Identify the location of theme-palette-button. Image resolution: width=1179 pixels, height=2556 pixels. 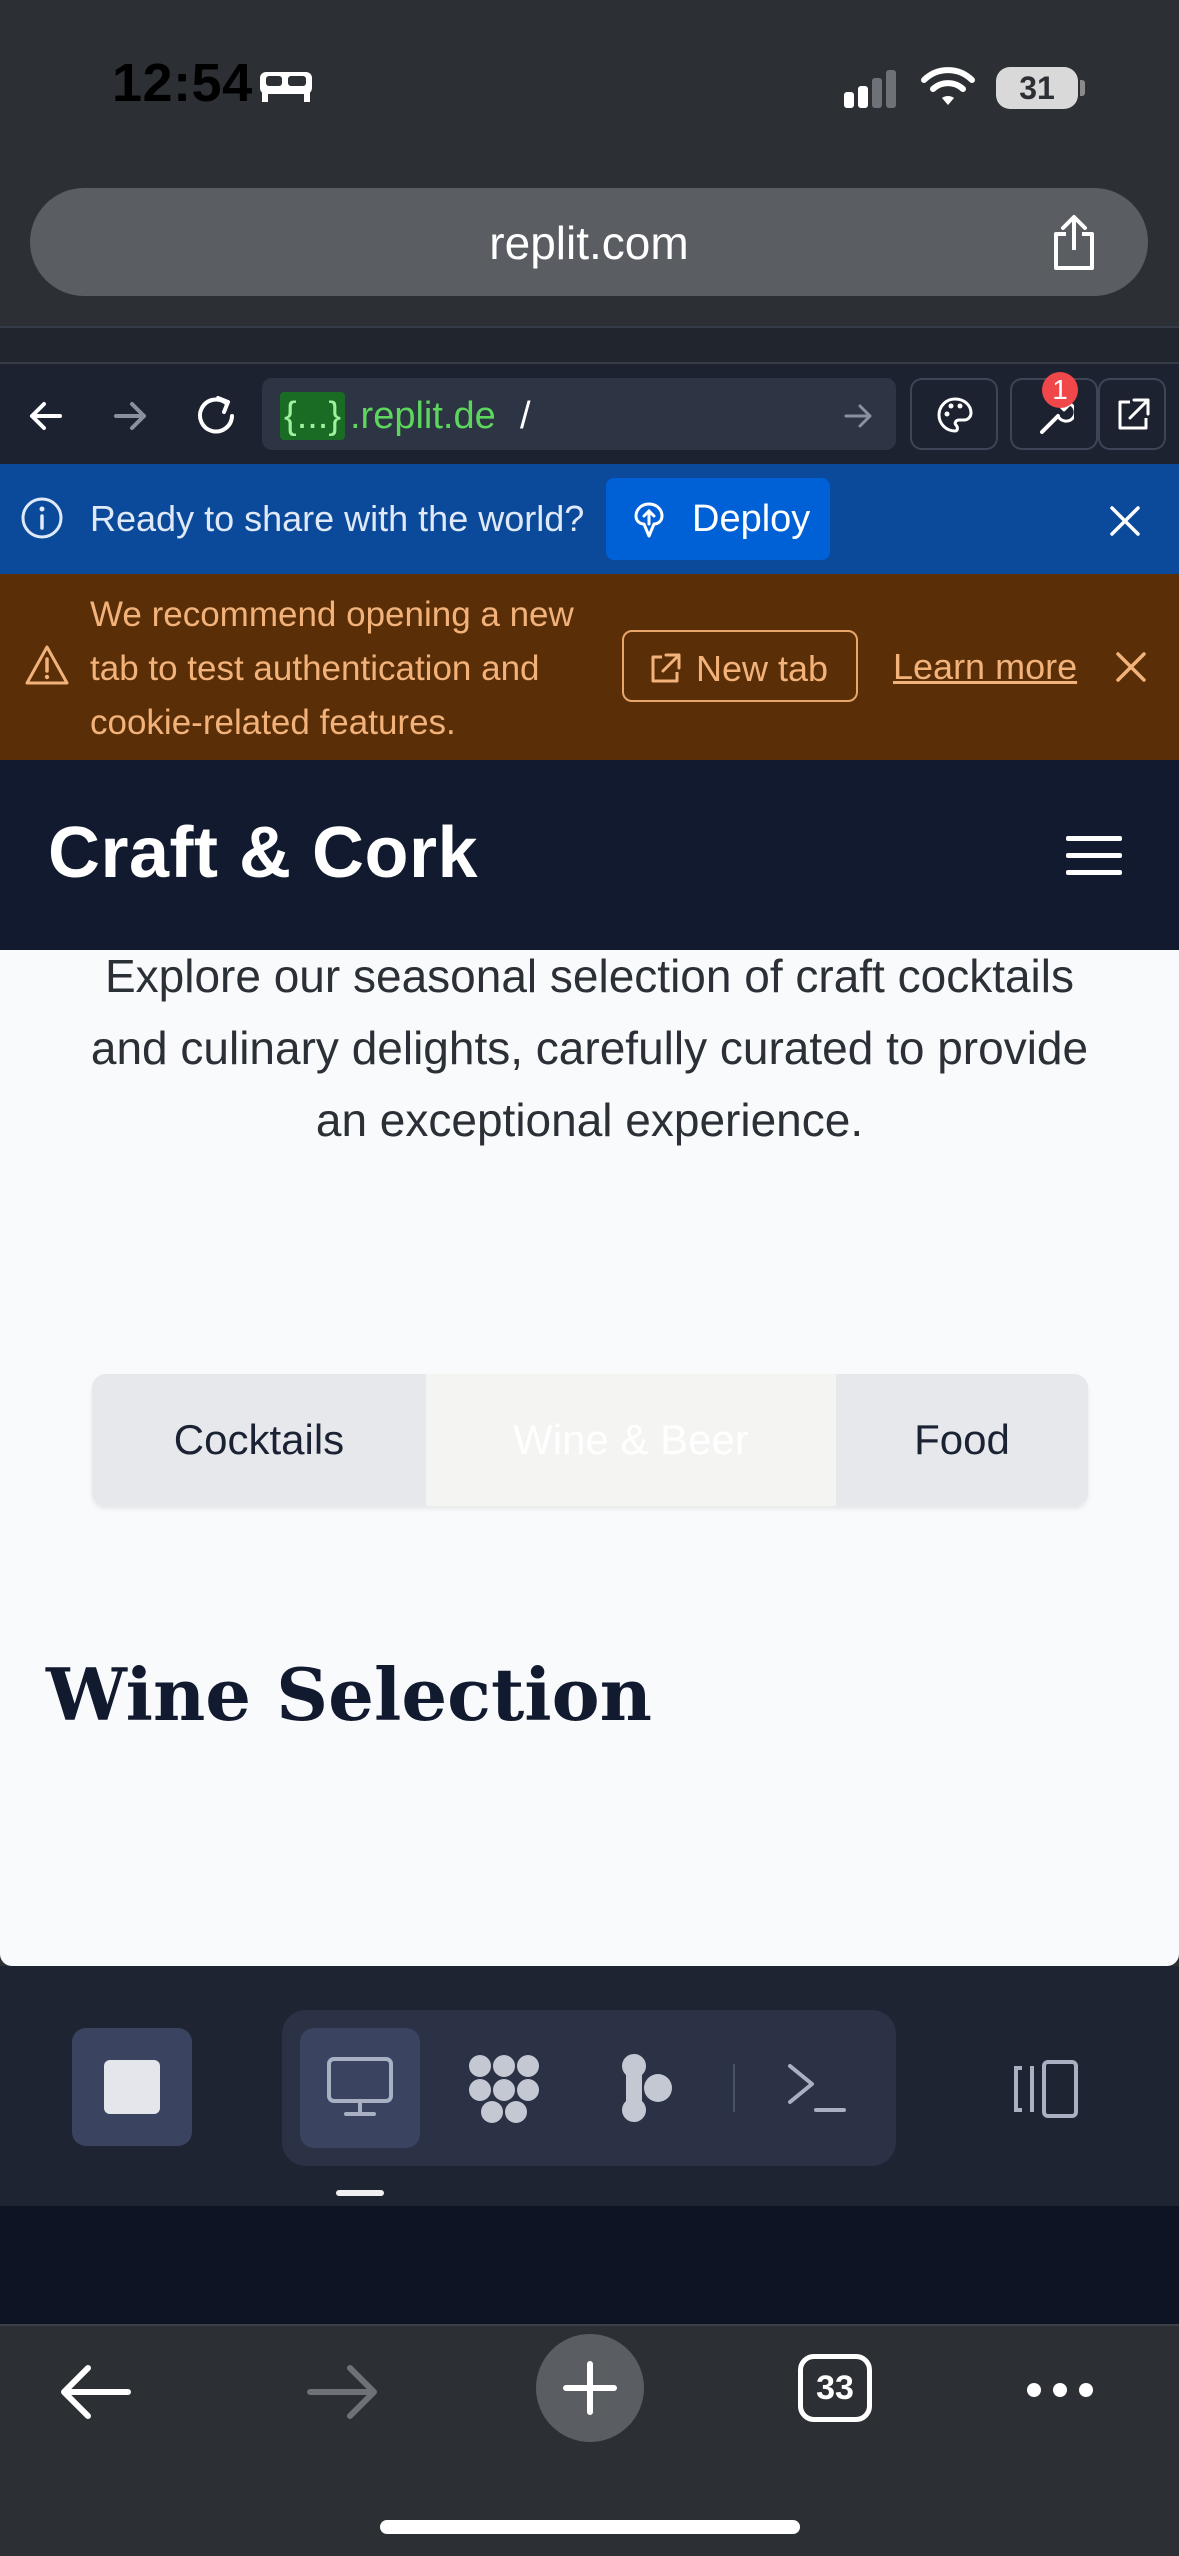
(954, 414).